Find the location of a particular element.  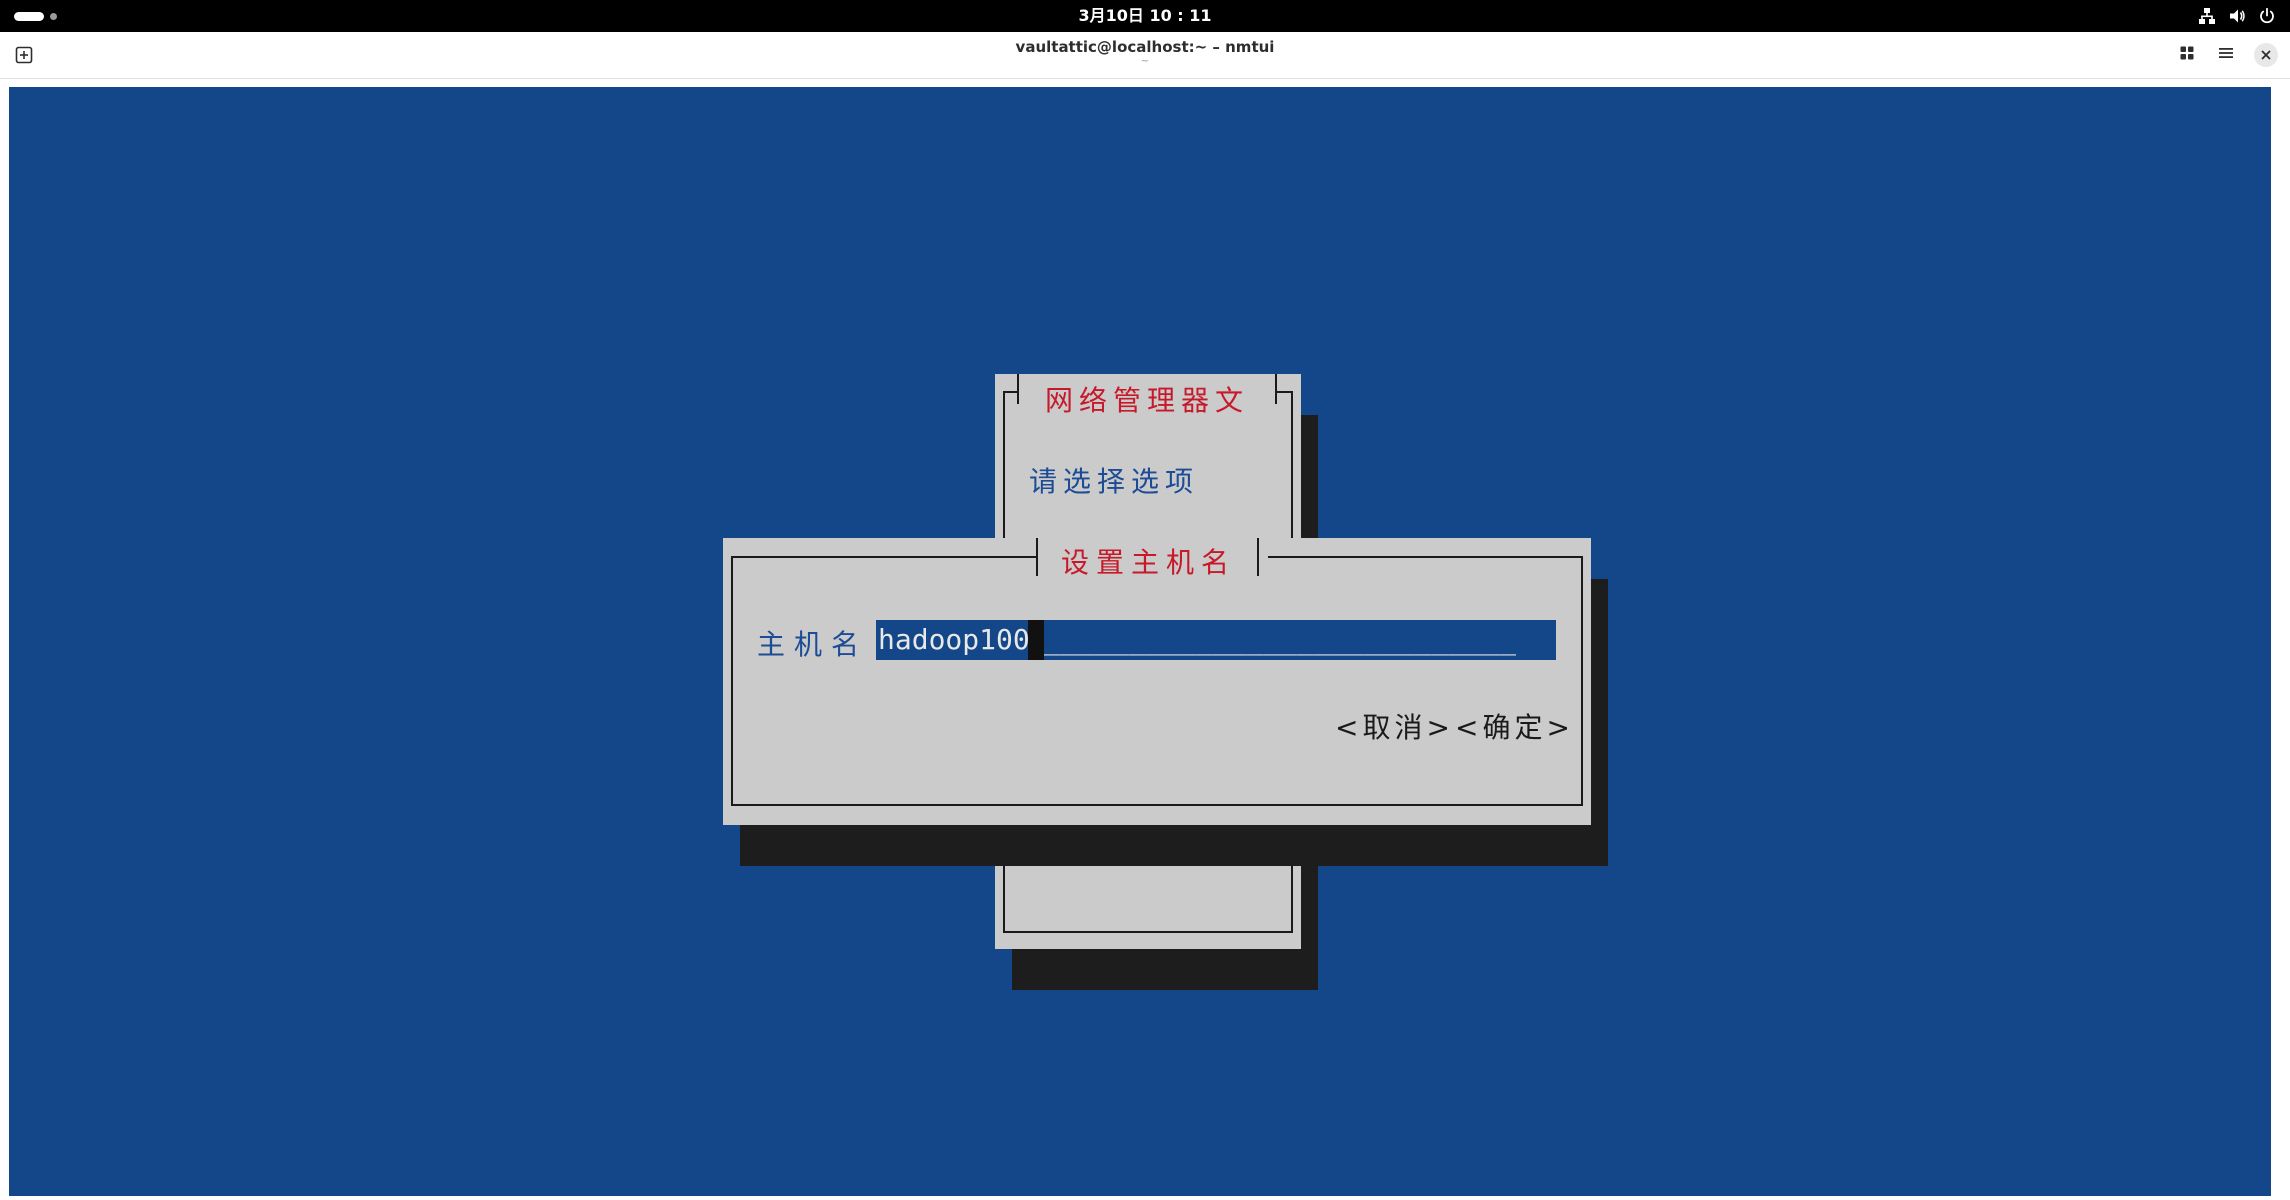

window-subtitle: ~ is located at coordinates (1145, 61).